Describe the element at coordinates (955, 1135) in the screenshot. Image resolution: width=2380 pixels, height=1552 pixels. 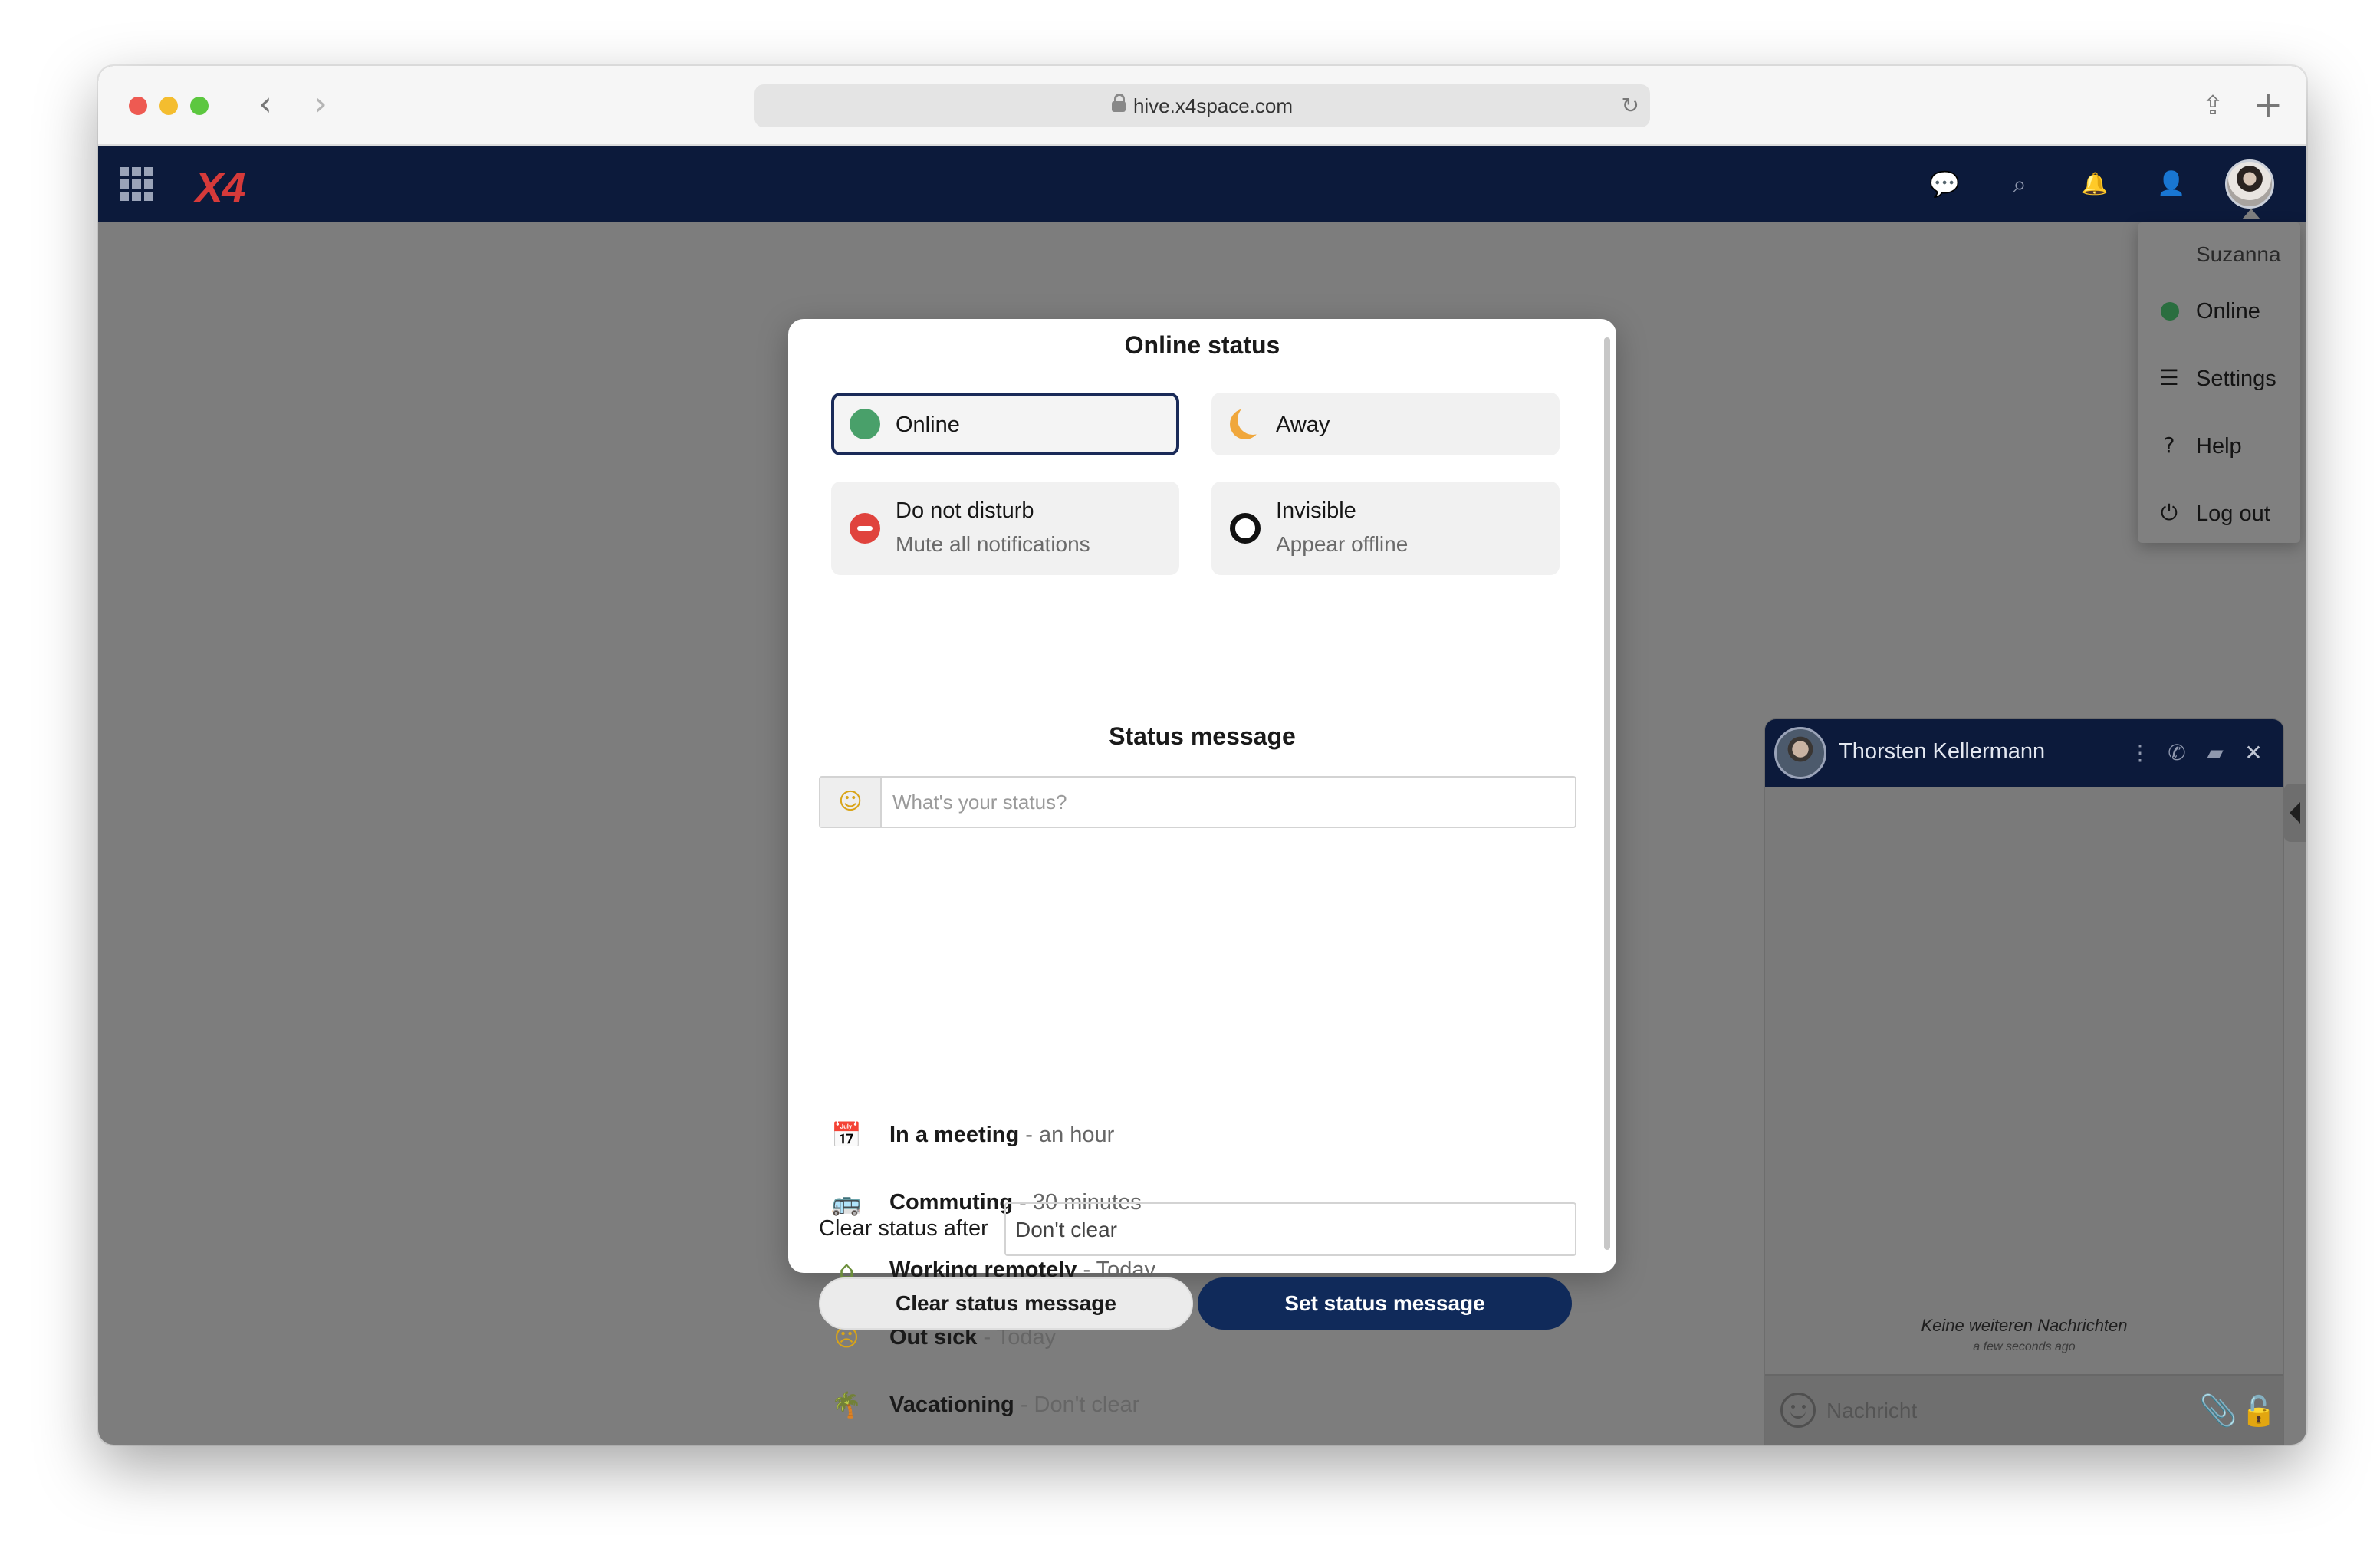
I see `preset-title: In a meeting` at that location.